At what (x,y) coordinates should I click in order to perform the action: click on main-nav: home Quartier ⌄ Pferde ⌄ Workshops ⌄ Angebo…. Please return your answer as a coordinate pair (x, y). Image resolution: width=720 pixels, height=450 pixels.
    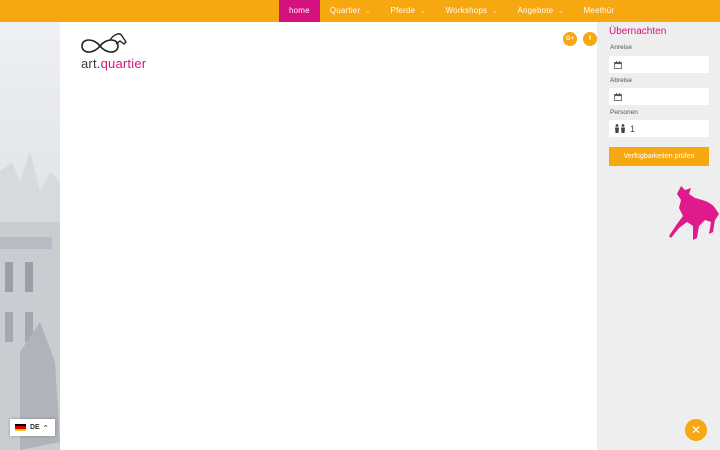
    Looking at the image, I should click on (451, 11).